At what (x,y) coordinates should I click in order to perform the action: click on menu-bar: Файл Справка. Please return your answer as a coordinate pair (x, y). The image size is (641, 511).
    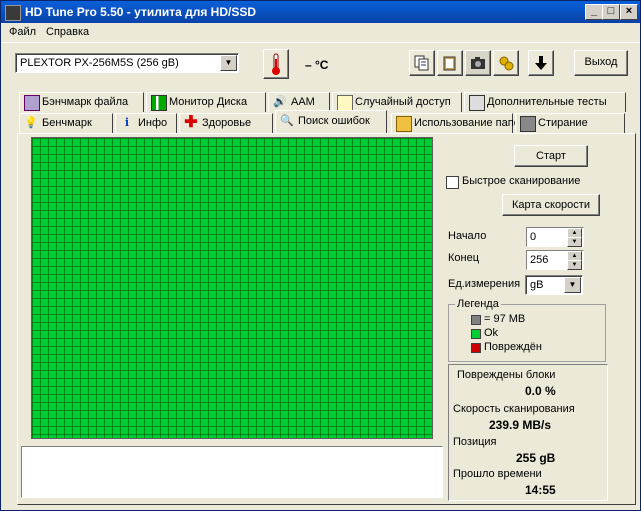
    Looking at the image, I should click on (320, 32).